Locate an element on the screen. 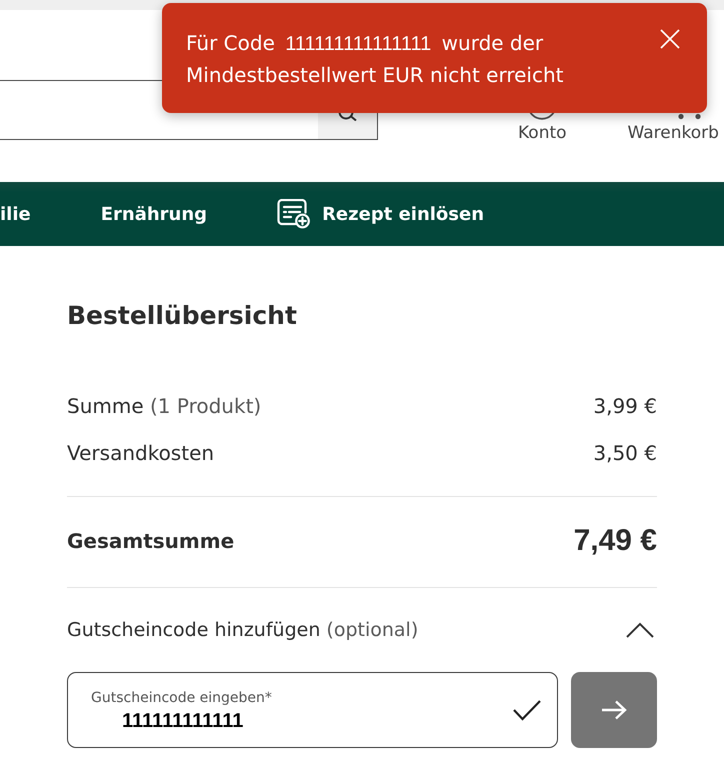 The height and width of the screenshot is (770, 724). total-label: Gesamtsumme is located at coordinates (150, 541).